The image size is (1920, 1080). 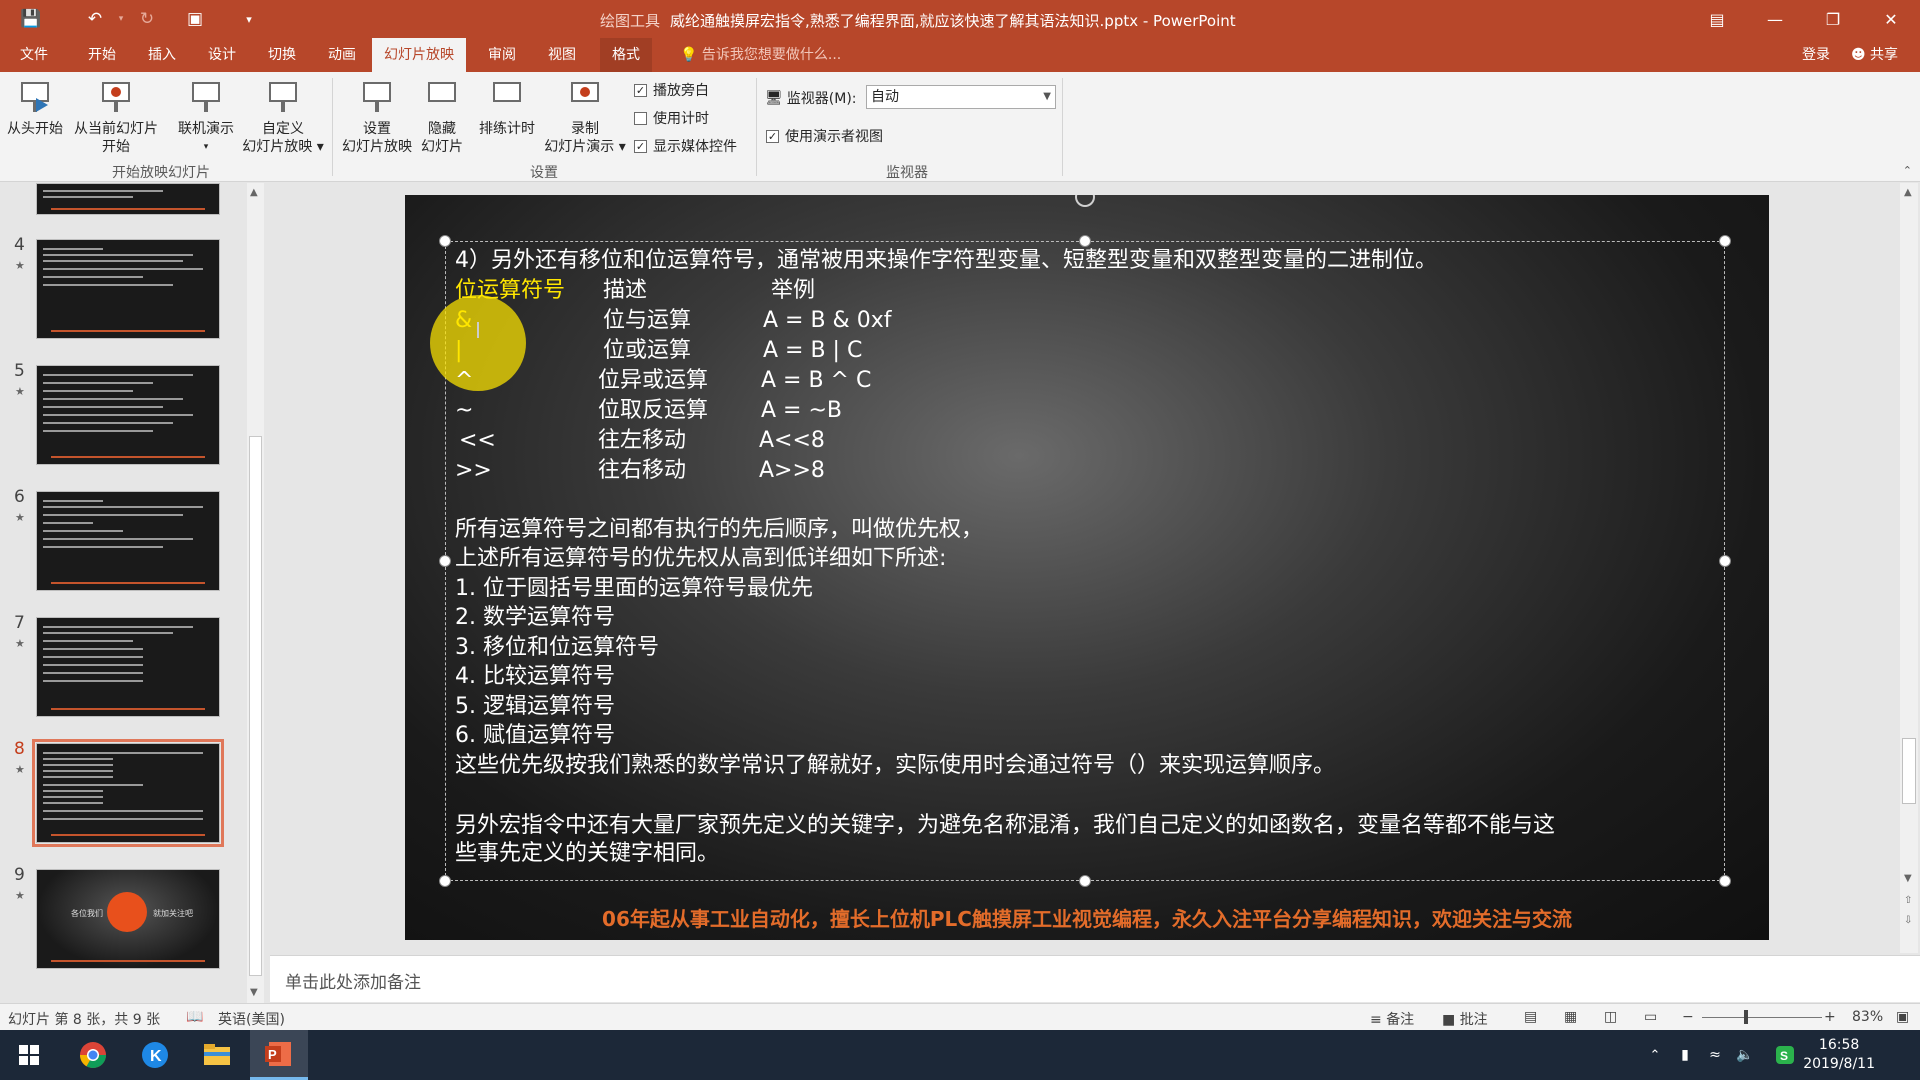 What do you see at coordinates (1833, 19) in the screenshot?
I see `restore-button: ❐` at bounding box center [1833, 19].